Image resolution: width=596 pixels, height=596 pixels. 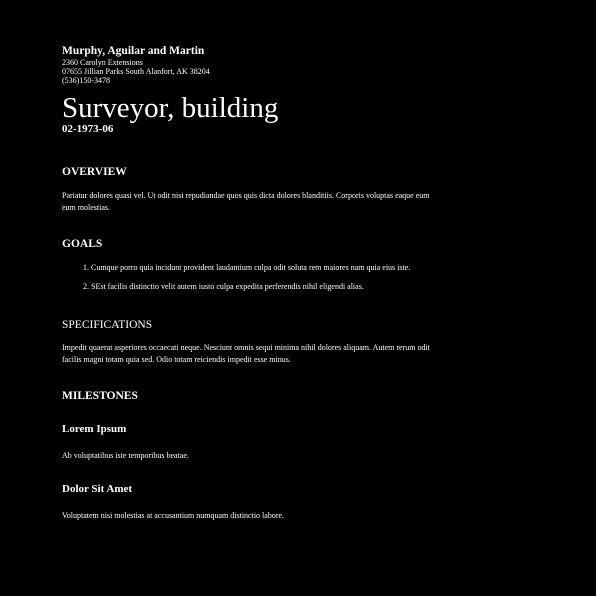 I want to click on document-code: 02-1973-06, so click(x=88, y=129).